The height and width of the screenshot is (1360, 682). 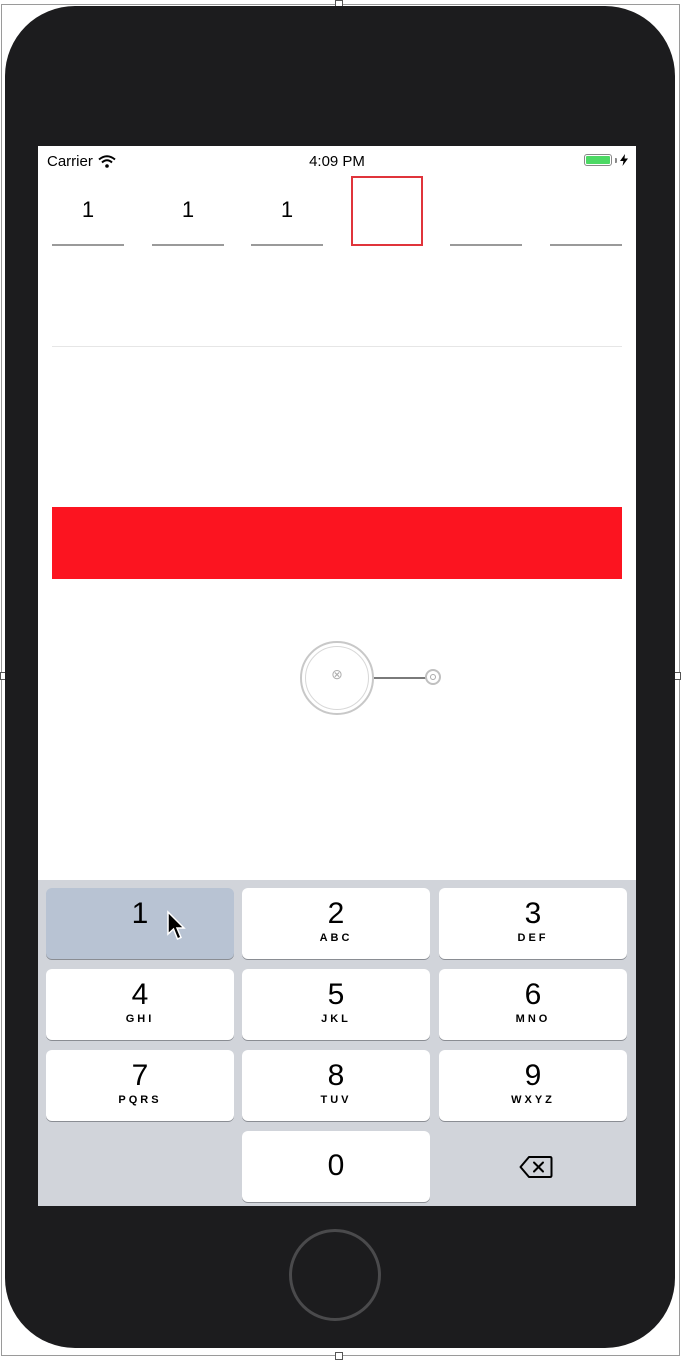 What do you see at coordinates (339, 1356) in the screenshot?
I see `resize-handle-bottom` at bounding box center [339, 1356].